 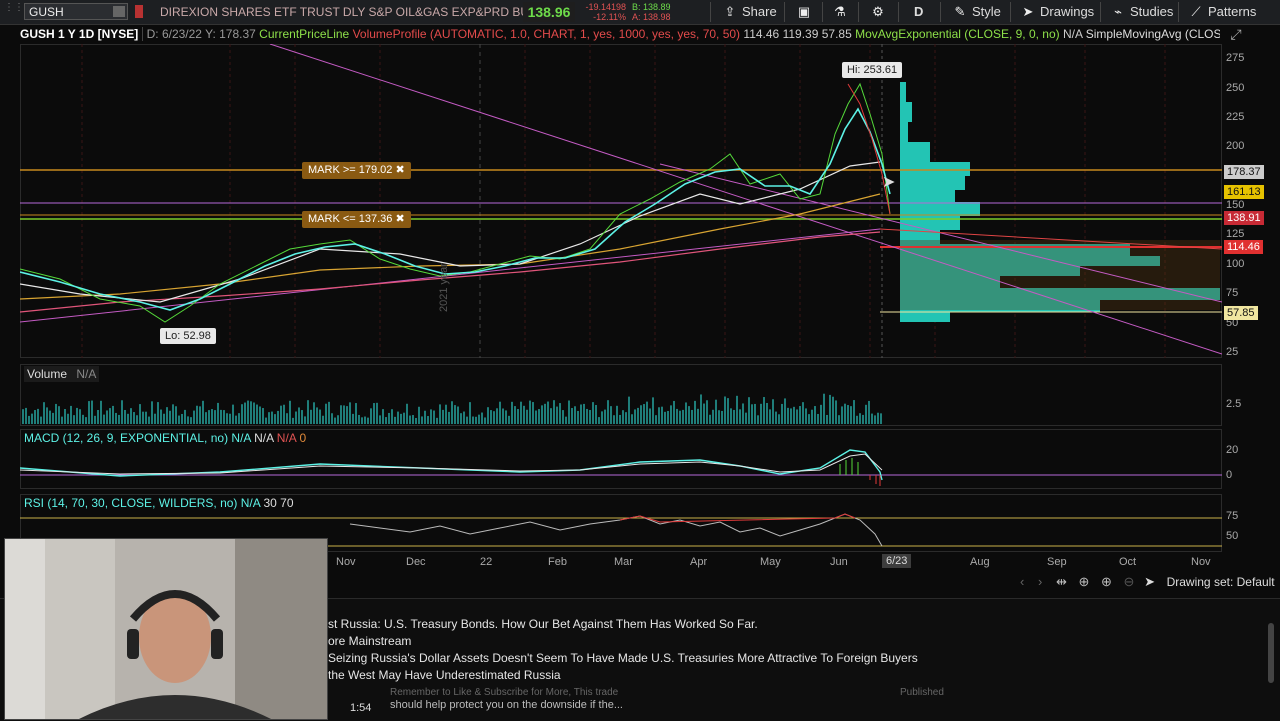 I want to click on drawing-set-label: Drawing set: Default, so click(x=1221, y=582).